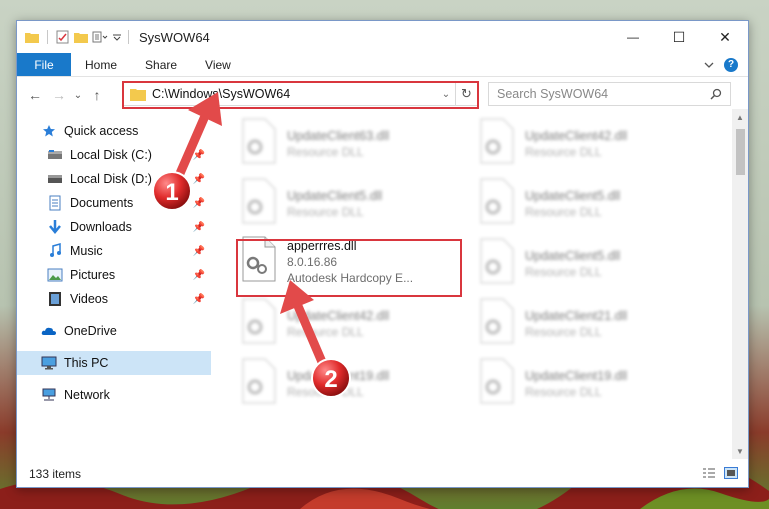 Image resolution: width=769 pixels, height=509 pixels. I want to click on sidebar-item-network: Network, so click(114, 395).